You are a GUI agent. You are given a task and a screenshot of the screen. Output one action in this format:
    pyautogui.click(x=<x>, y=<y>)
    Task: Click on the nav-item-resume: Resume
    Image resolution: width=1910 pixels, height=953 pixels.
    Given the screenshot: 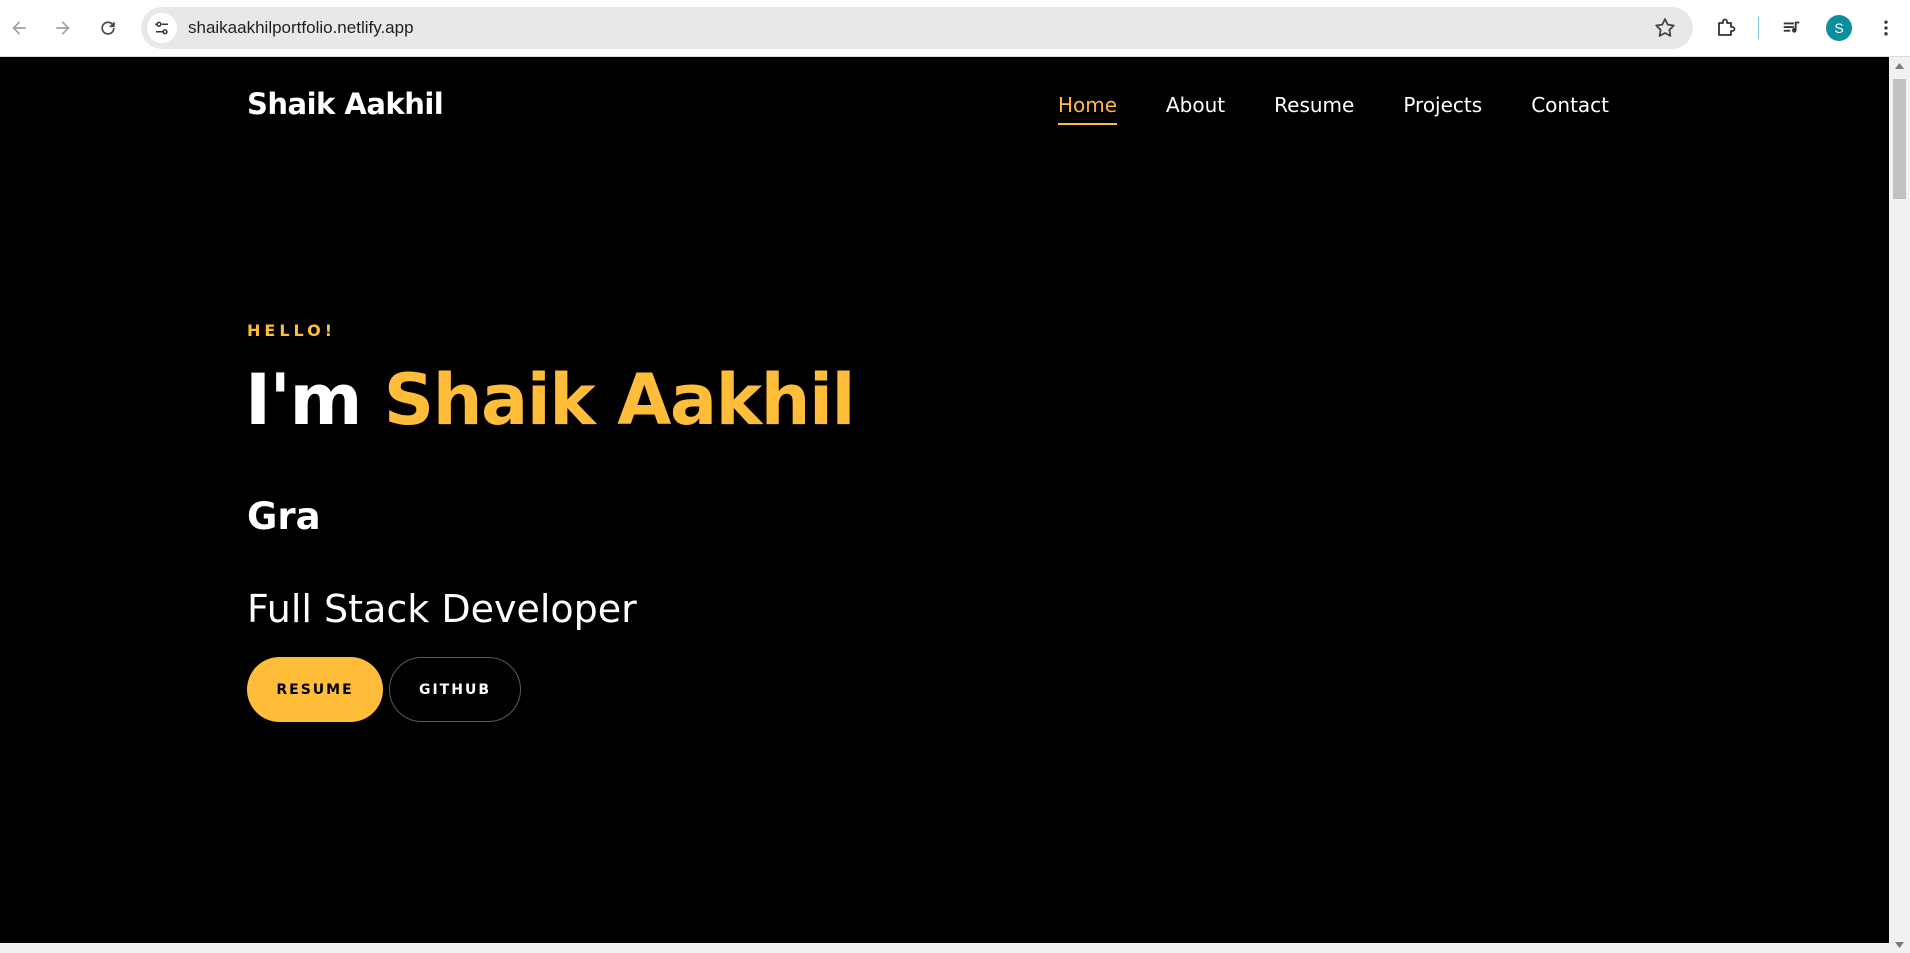 What is the action you would take?
    pyautogui.click(x=1314, y=106)
    